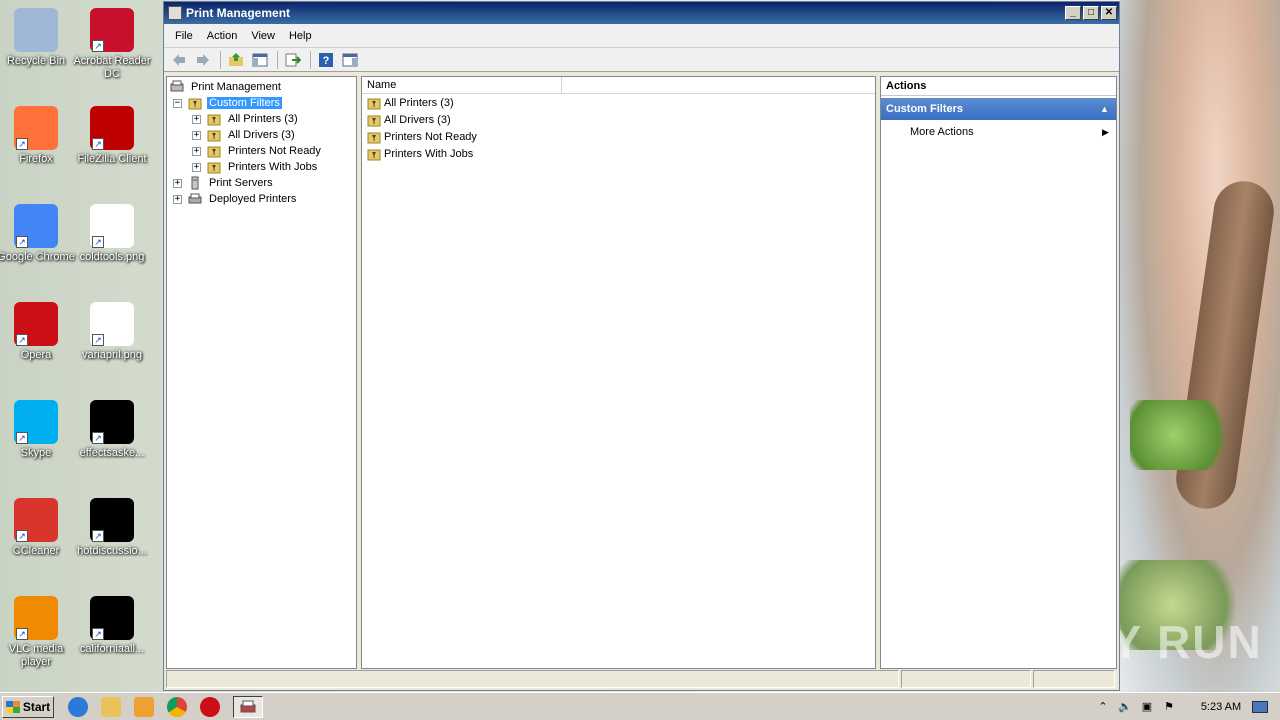 This screenshot has width=1280, height=720. Describe the element at coordinates (261, 151) in the screenshot. I see `tree-item-filter: + Printers Not Ready` at that location.